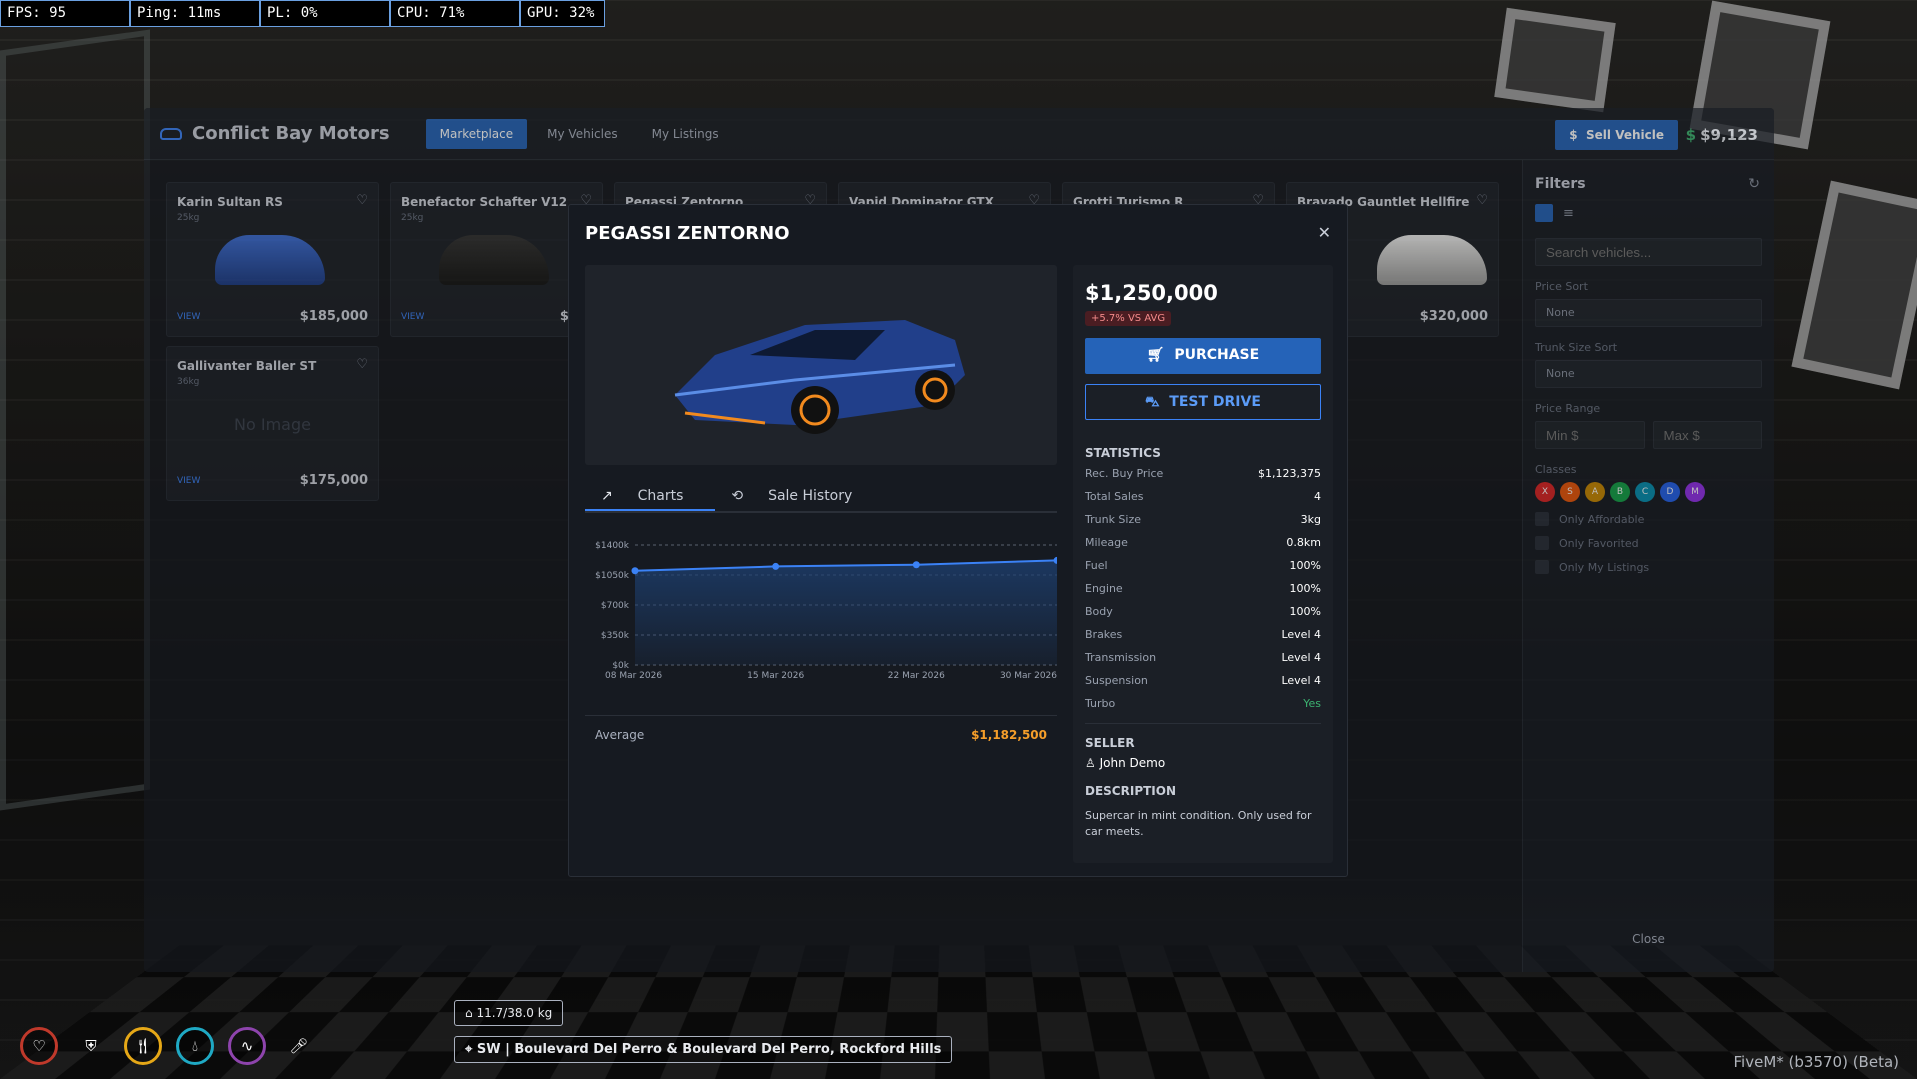 The height and width of the screenshot is (1079, 1917). What do you see at coordinates (1155, 355) in the screenshot?
I see `cart-icon: 🛒︎` at bounding box center [1155, 355].